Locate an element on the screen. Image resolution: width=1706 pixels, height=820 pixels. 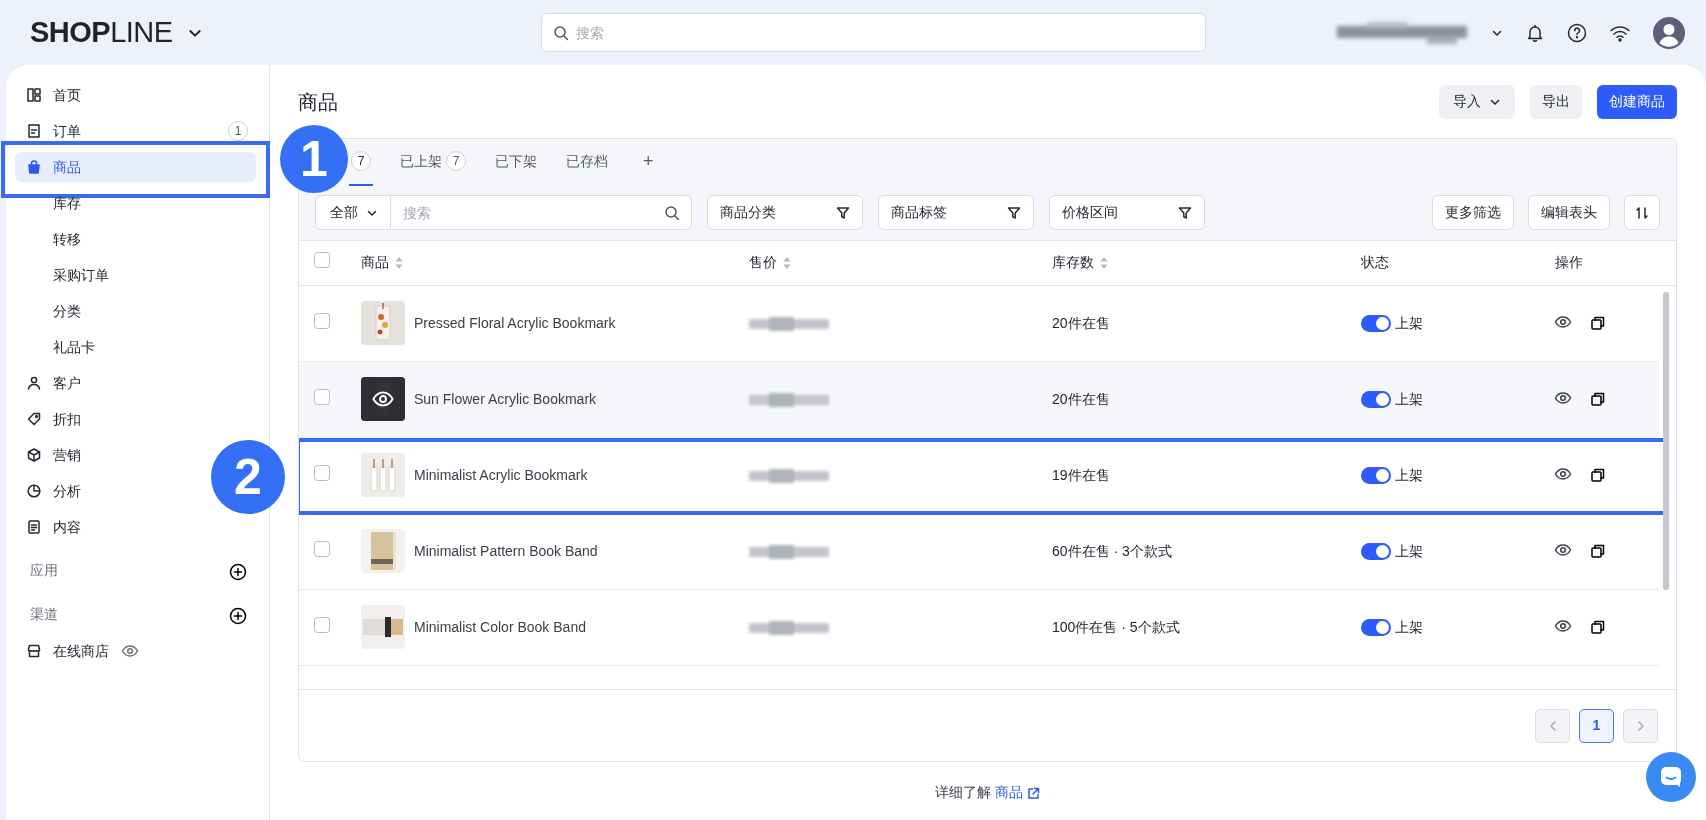
avatar-icon is located at coordinates (1669, 32).